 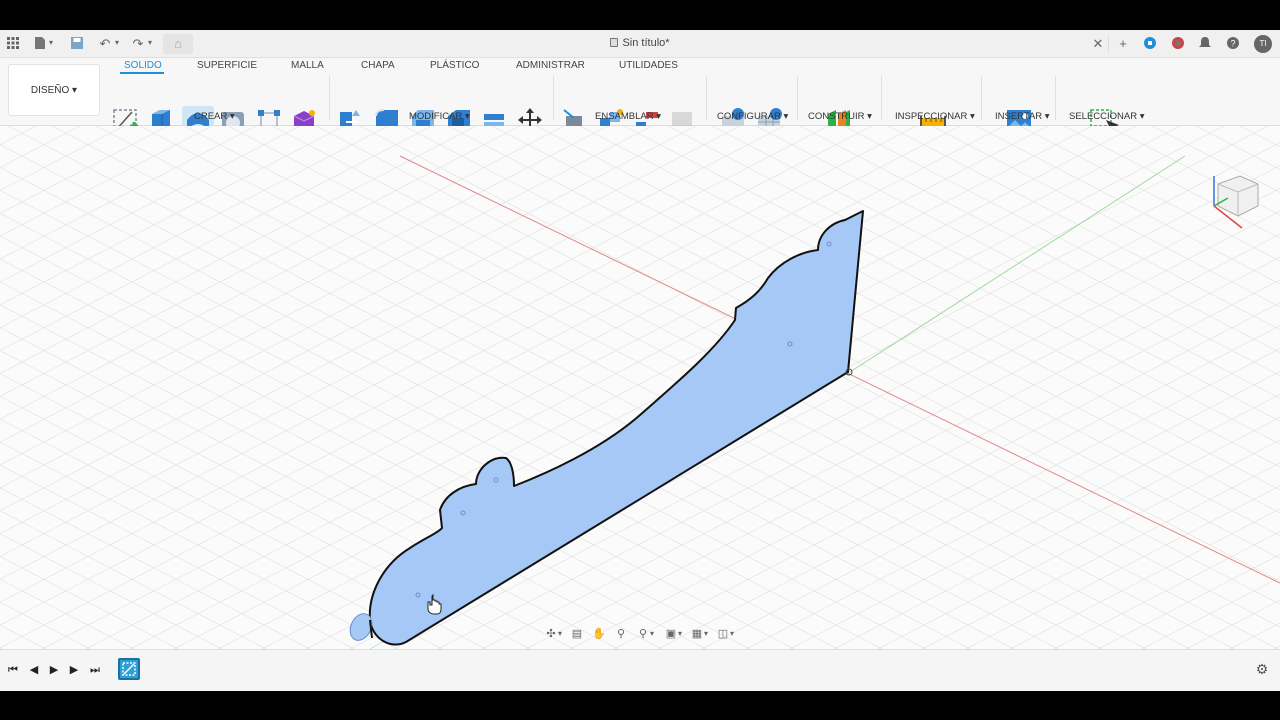 I want to click on timeline-bar: ⏮ ◀ ▶ ▶ ⏭ ⚙, so click(x=640, y=670).